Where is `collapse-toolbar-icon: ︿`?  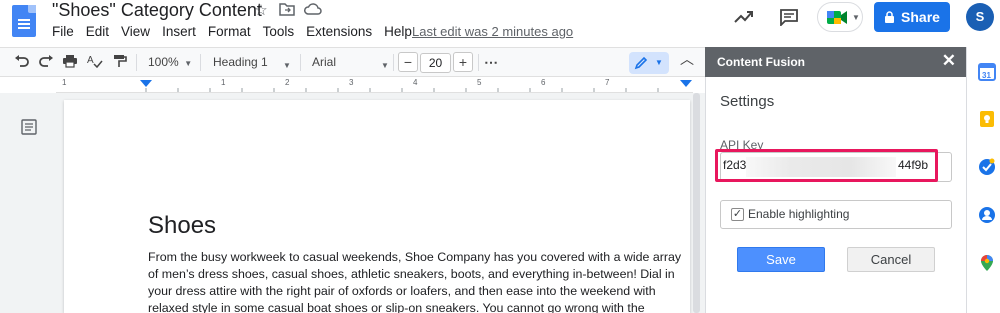
collapse-toolbar-icon: ︿ is located at coordinates (687, 59).